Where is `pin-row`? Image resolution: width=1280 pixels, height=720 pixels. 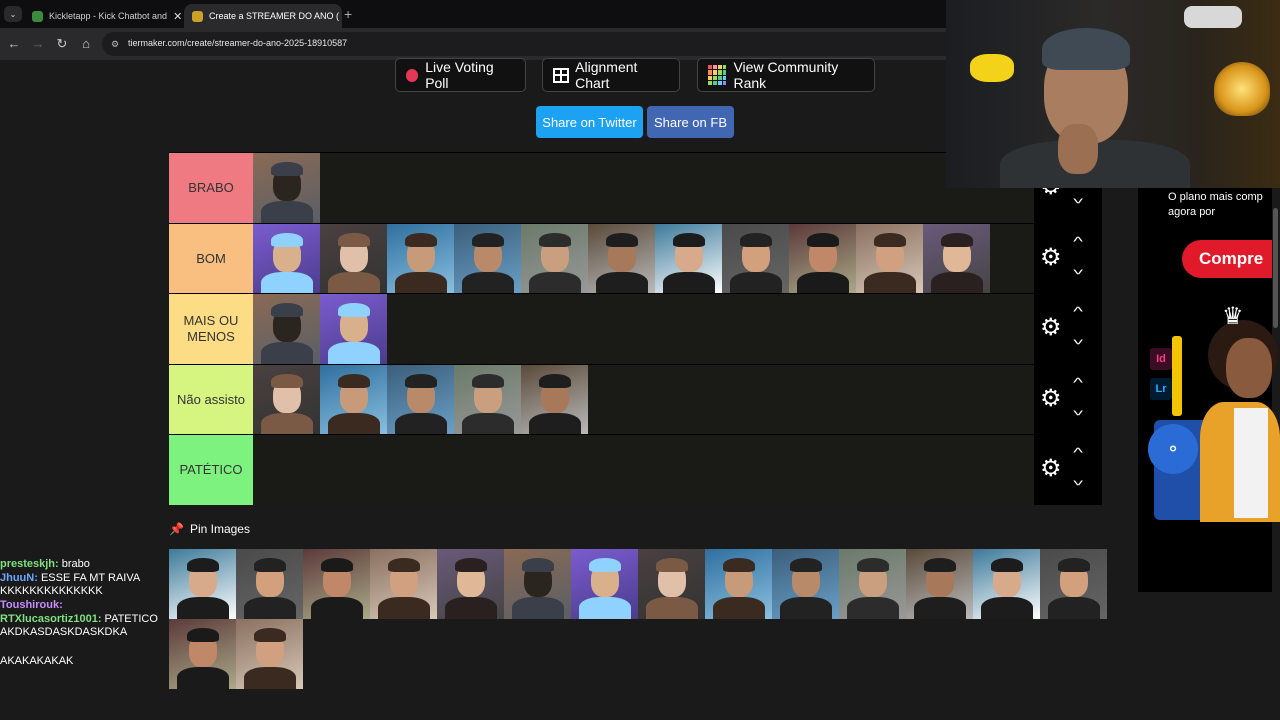
pin-row is located at coordinates (236, 654).